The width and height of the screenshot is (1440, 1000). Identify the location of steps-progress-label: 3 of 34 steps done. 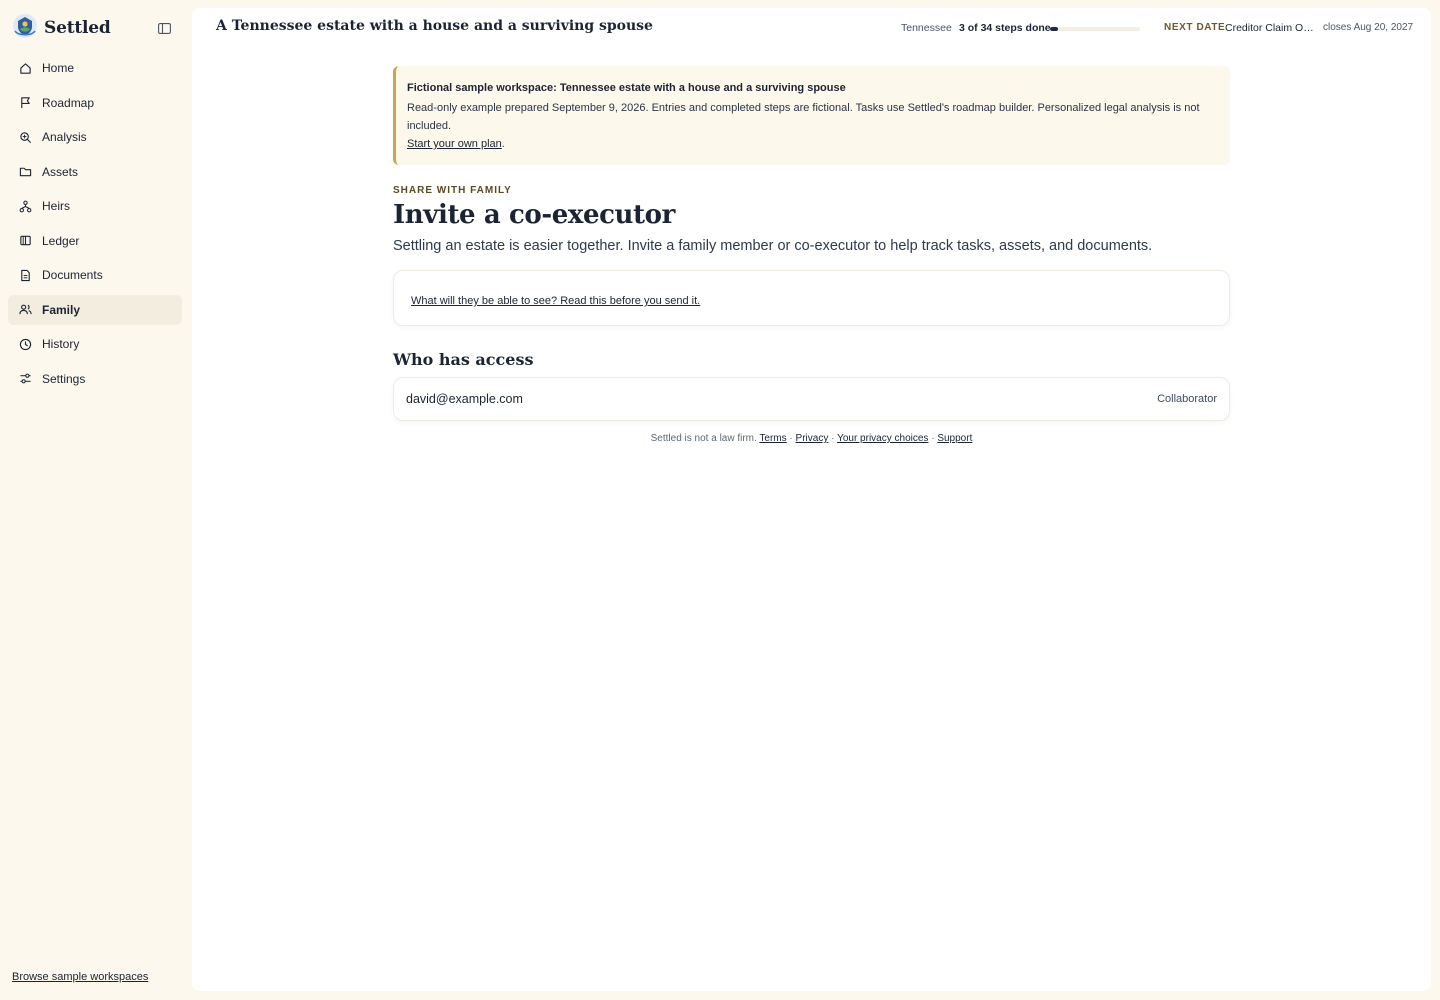
(1005, 28).